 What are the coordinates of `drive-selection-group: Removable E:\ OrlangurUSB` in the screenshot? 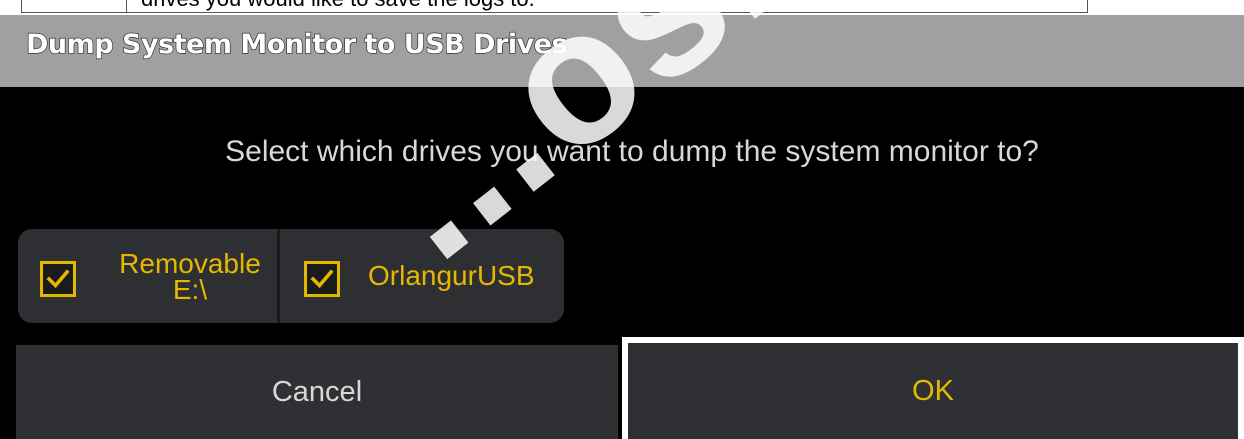 It's located at (291, 276).